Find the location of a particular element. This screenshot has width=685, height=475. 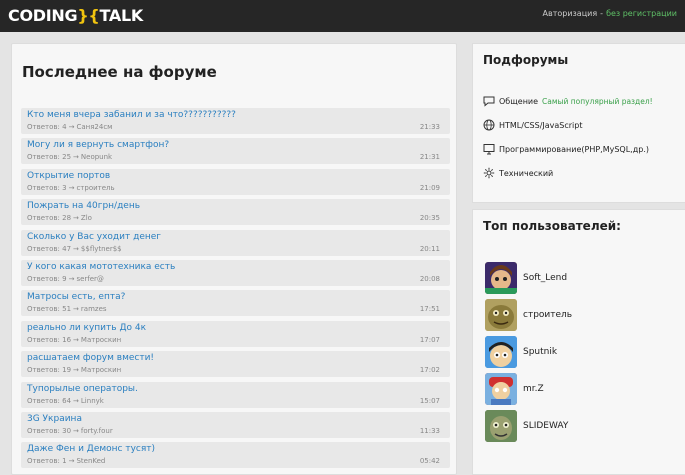

topic-time: 05:42 is located at coordinates (429, 461).